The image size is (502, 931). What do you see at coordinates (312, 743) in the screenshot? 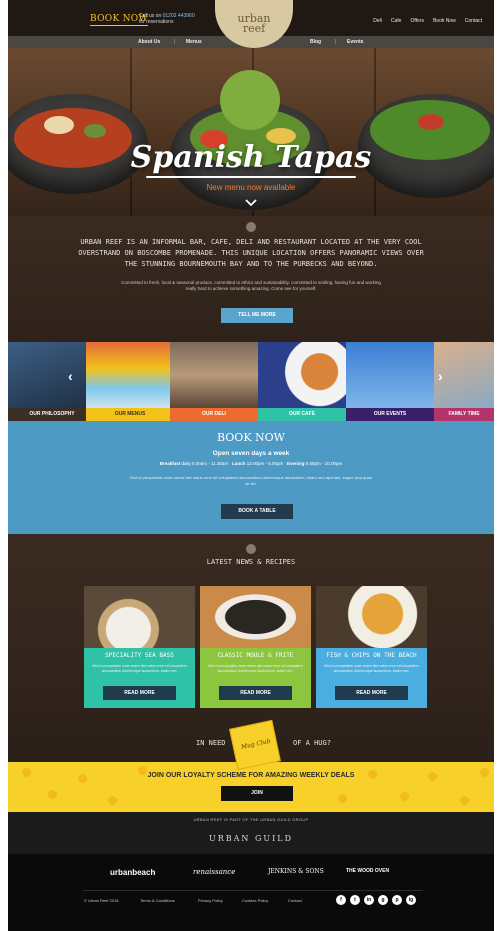
I see `need-text-right: of a hug?` at bounding box center [312, 743].